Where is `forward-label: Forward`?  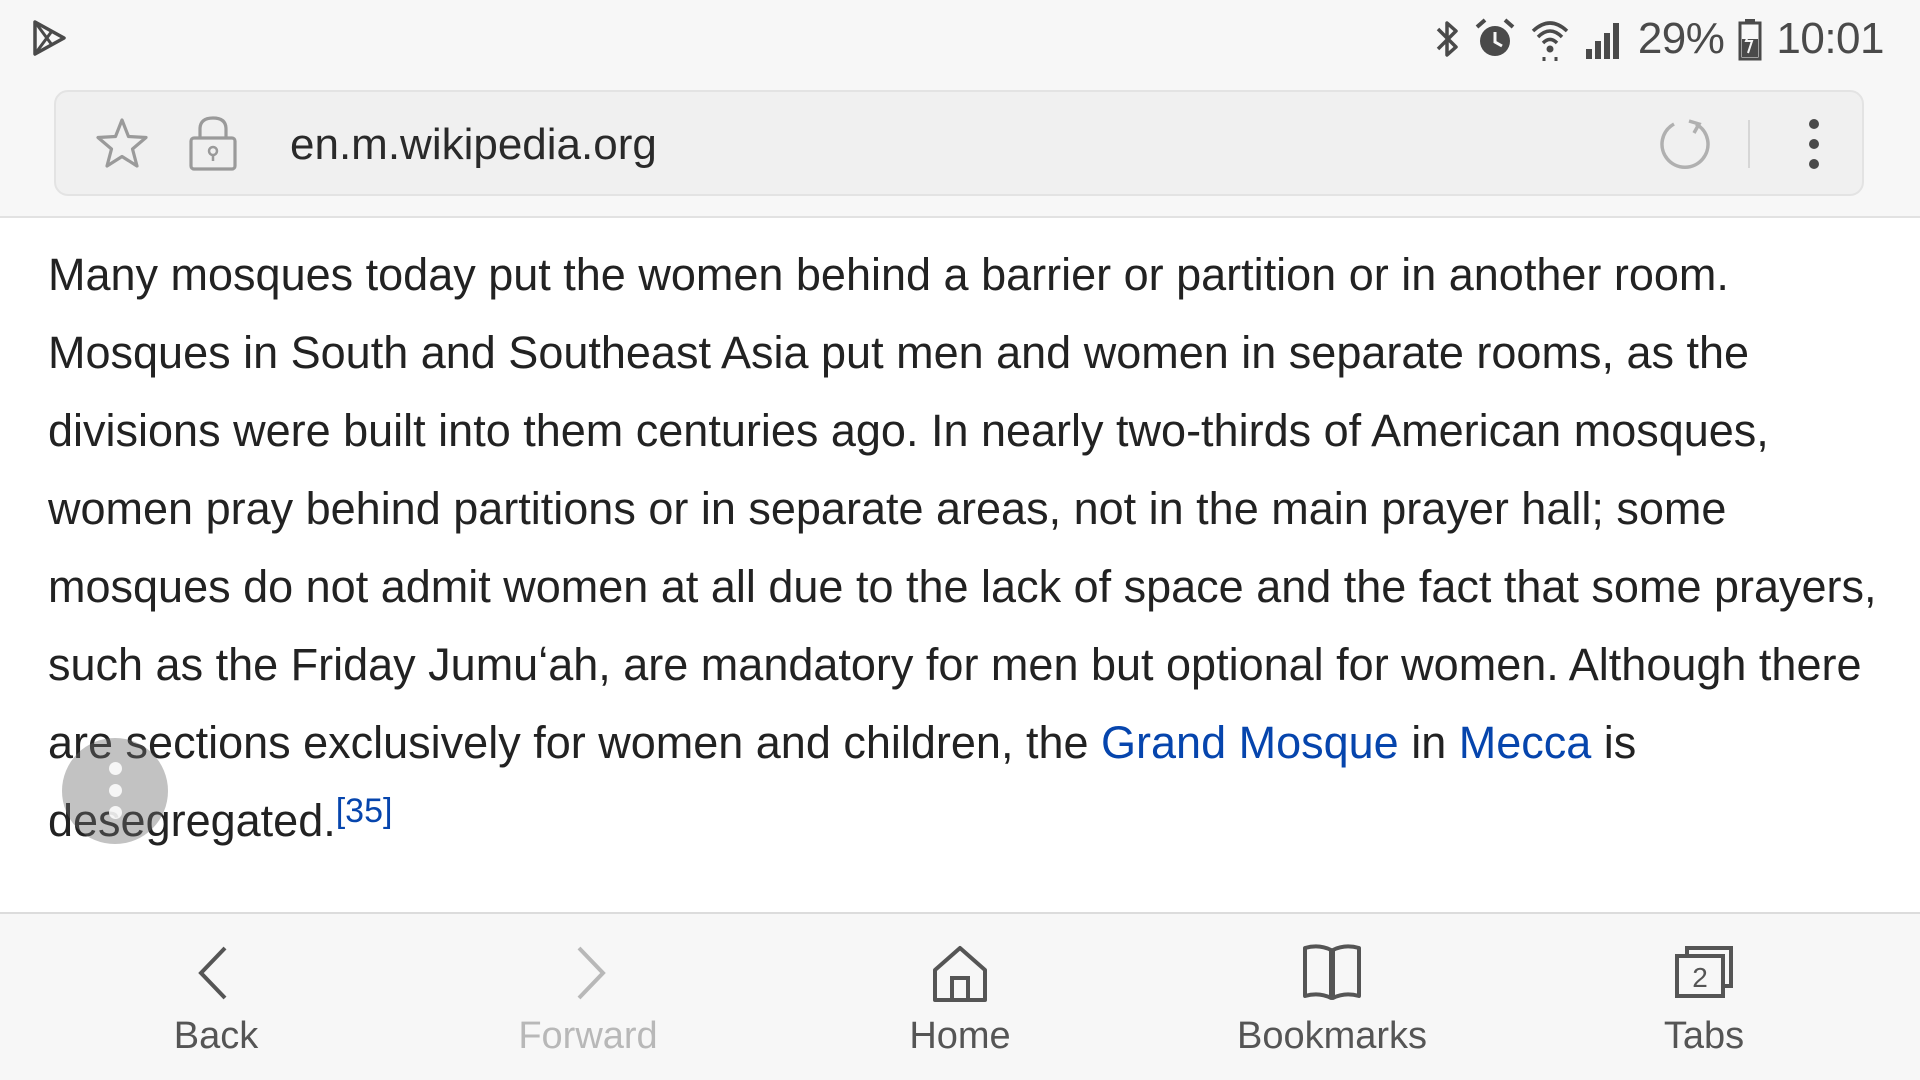
forward-label: Forward is located at coordinates (588, 1036).